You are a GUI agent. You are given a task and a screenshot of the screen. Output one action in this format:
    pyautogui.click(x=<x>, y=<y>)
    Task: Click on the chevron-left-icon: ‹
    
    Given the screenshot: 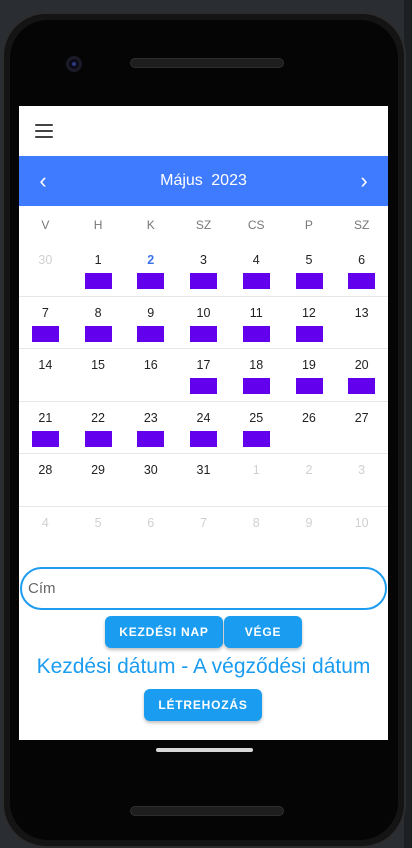 What is the action you would take?
    pyautogui.click(x=43, y=180)
    